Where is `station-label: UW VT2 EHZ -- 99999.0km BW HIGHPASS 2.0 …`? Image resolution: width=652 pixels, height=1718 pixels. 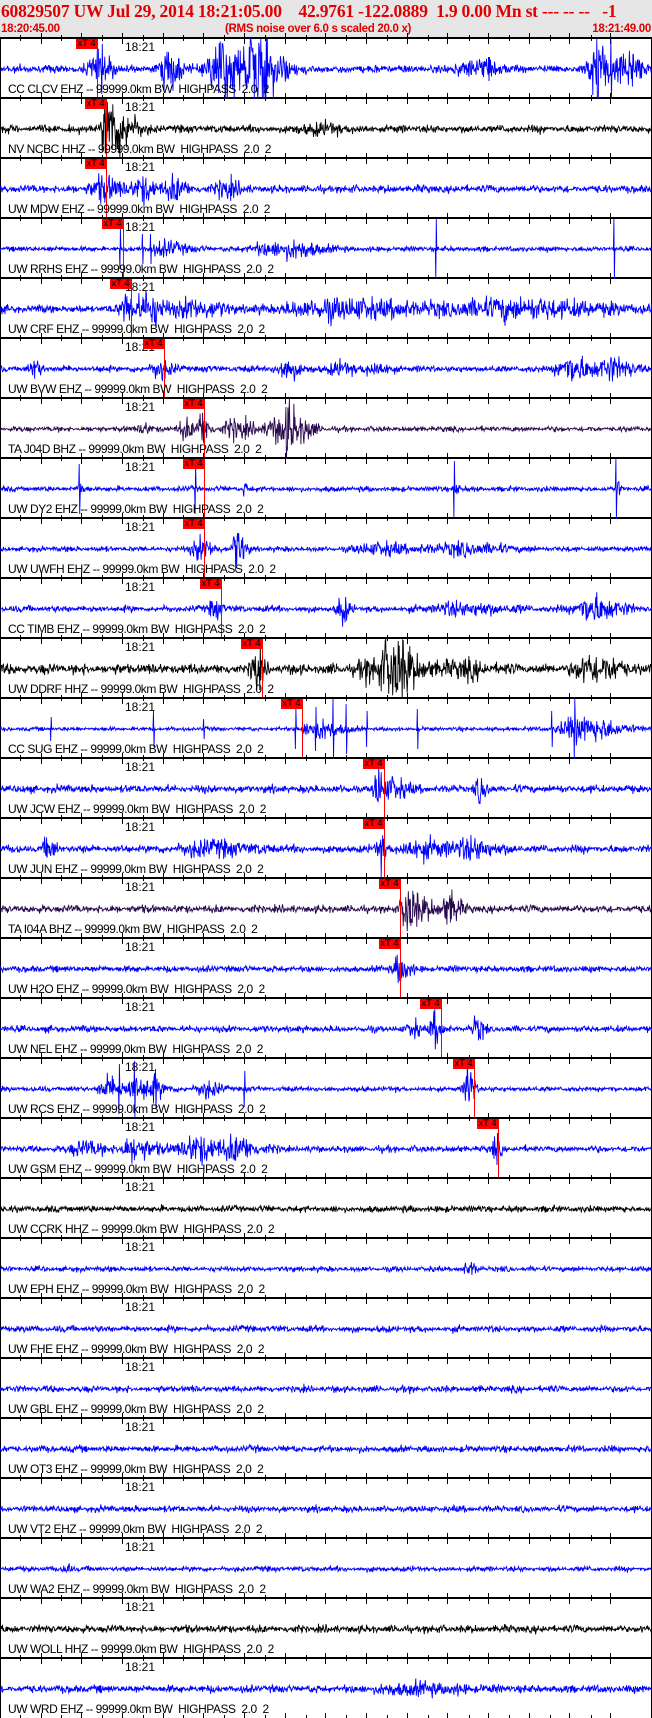 station-label: UW VT2 EHZ -- 99999.0km BW HIGHPASS 2.0 … is located at coordinates (135, 1529).